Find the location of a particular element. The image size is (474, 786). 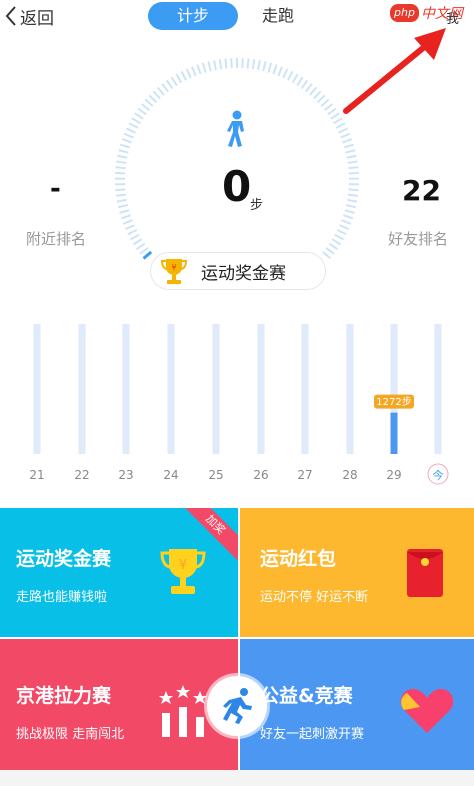

tile-title: 运动奖金赛 is located at coordinates (64, 559).